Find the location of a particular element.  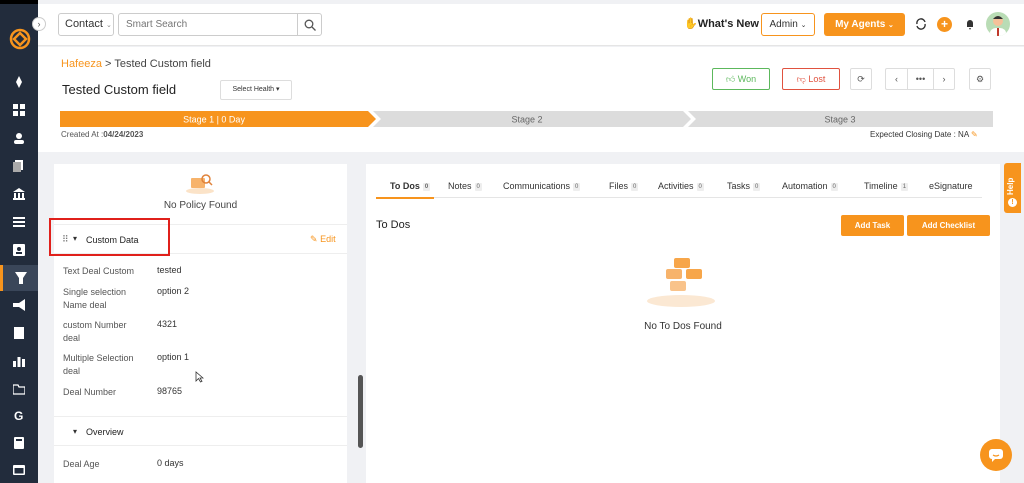

tab-label: Notes is located at coordinates (460, 186).